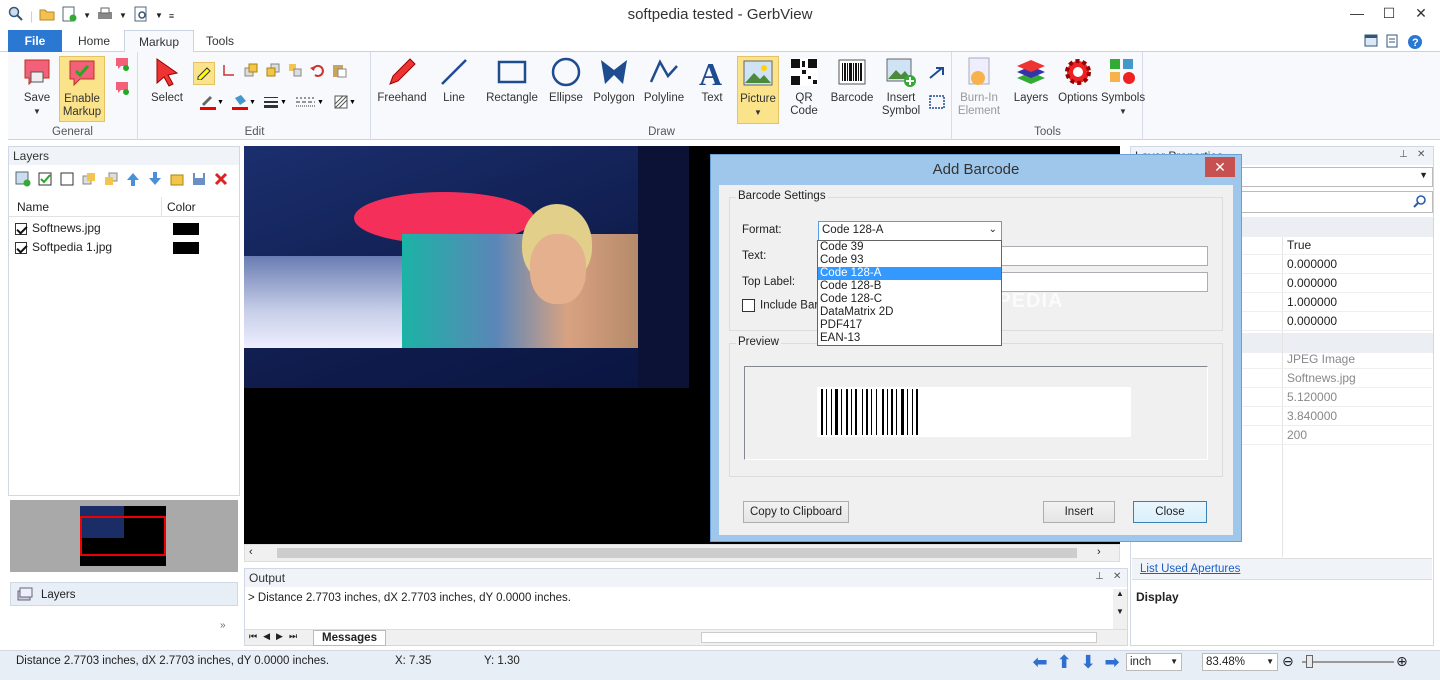 This screenshot has width=1440, height=680. I want to click on canvas-horizontal-scrollbar: ‹ ›, so click(682, 553).